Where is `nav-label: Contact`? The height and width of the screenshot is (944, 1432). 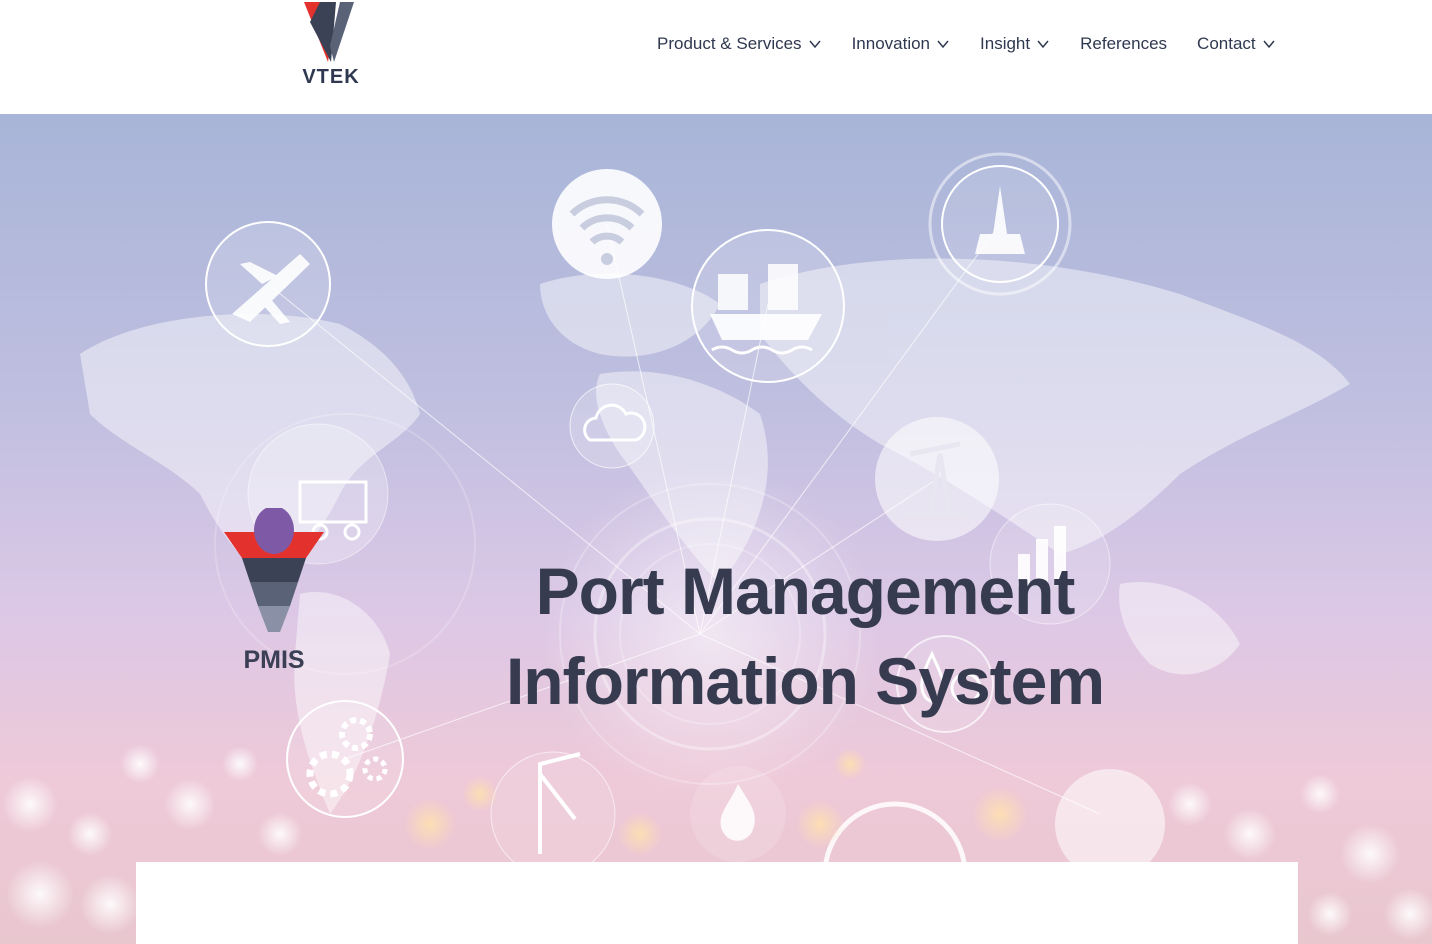 nav-label: Contact is located at coordinates (1226, 43).